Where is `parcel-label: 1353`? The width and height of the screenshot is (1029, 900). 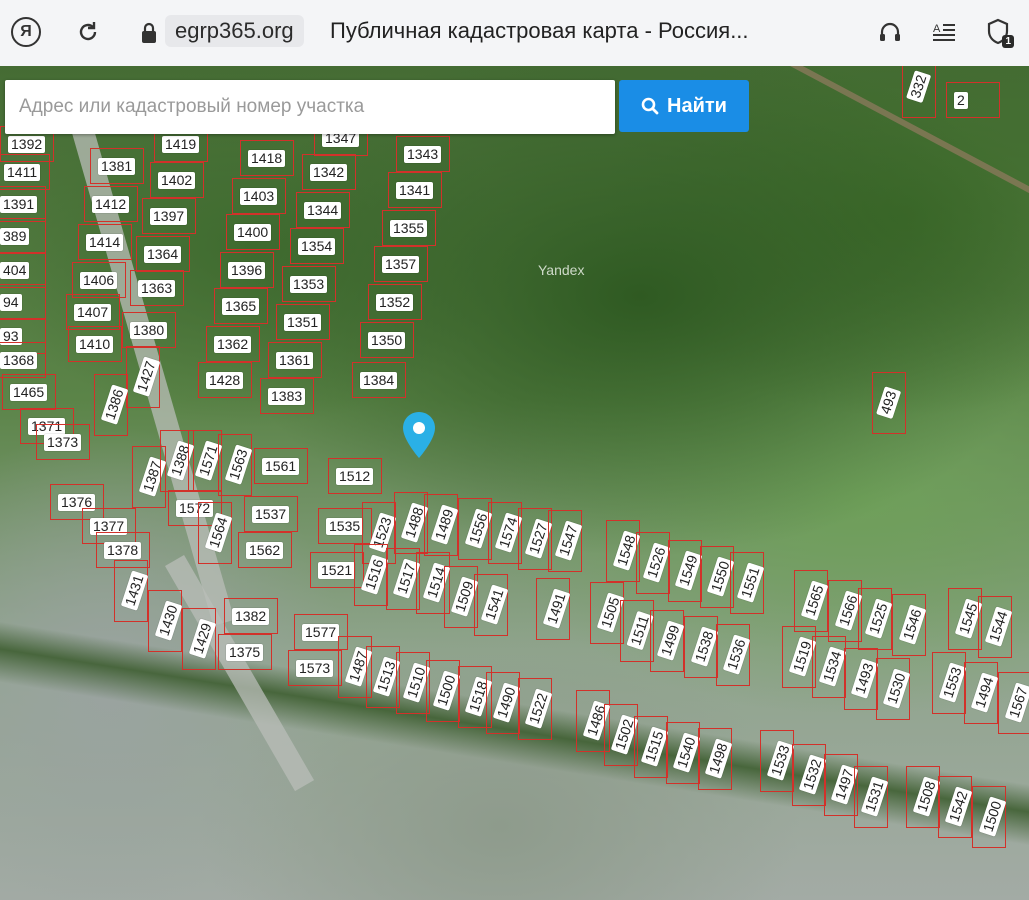 parcel-label: 1353 is located at coordinates (309, 284).